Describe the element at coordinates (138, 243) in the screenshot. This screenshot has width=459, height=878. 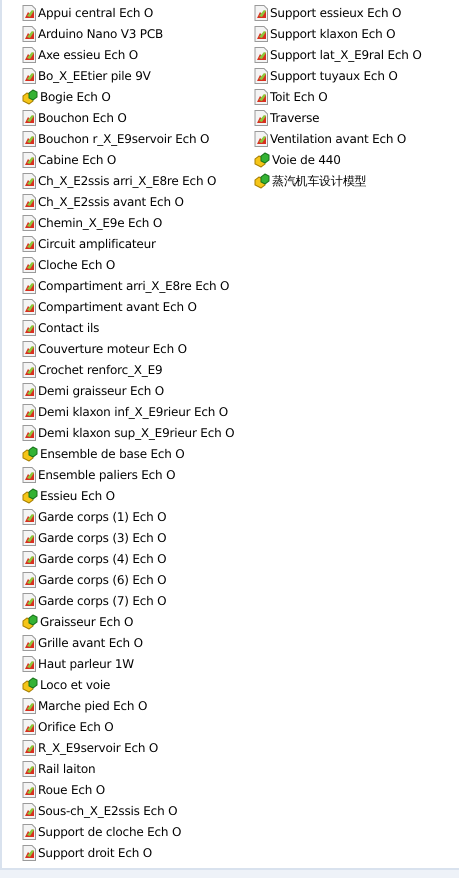
I see `file-item: Circuit amplificateur` at that location.